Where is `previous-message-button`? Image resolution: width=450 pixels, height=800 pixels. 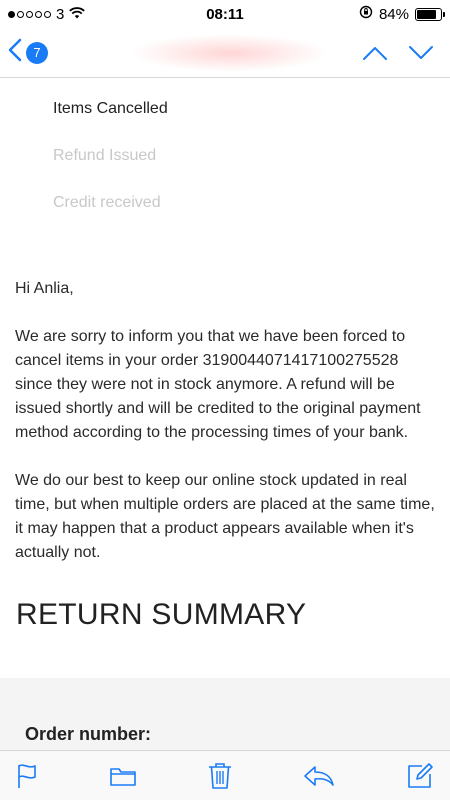 previous-message-button is located at coordinates (375, 53).